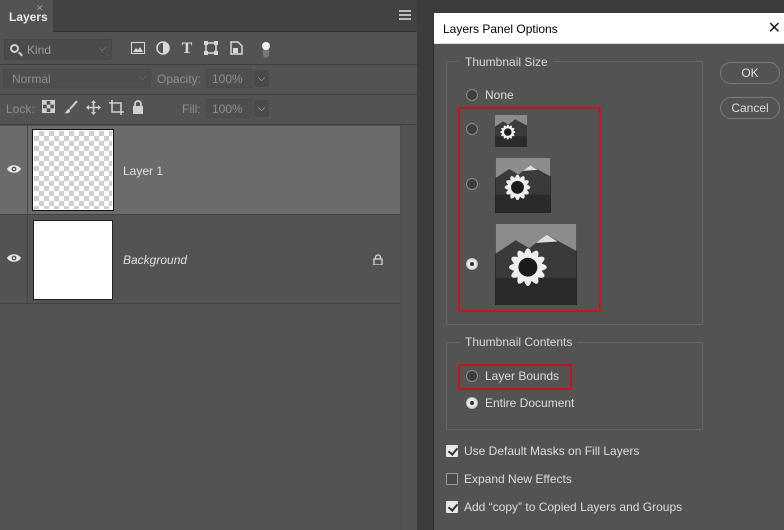  Describe the element at coordinates (750, 73) in the screenshot. I see `ok-button: OK` at that location.